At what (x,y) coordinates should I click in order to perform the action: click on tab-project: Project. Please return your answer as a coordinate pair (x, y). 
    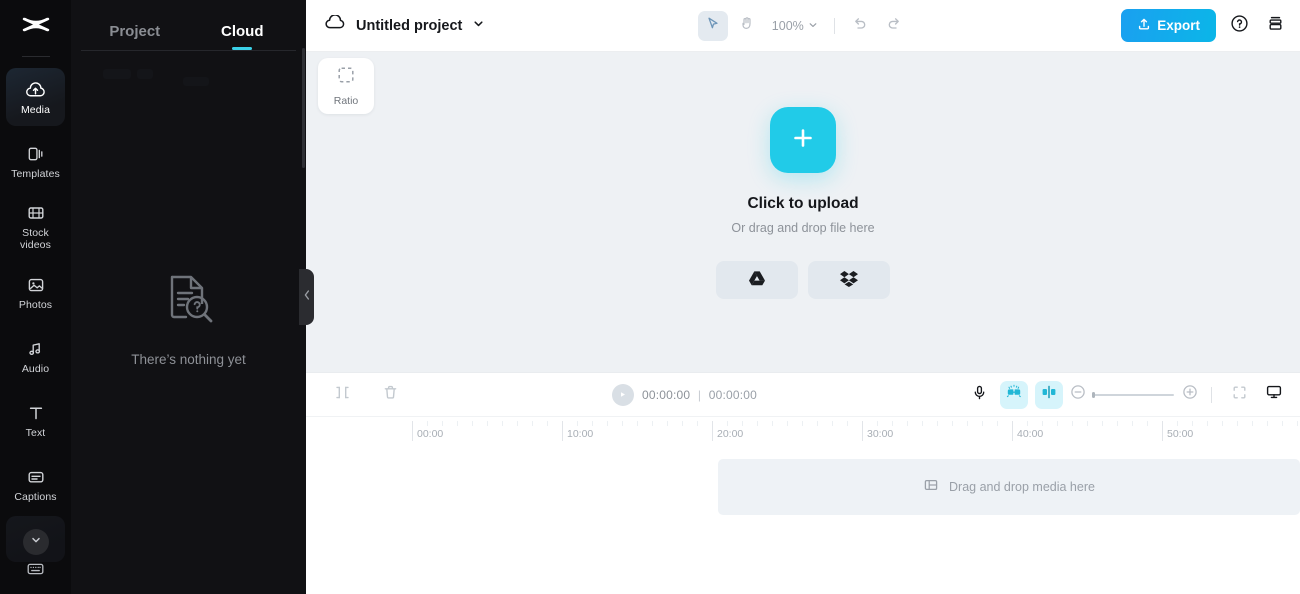
    Looking at the image, I should click on (135, 36).